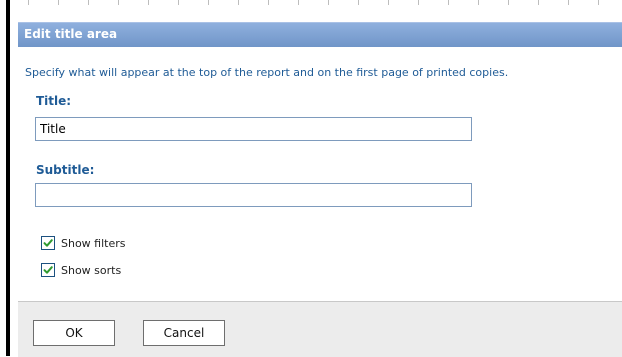 This screenshot has width=622, height=357. I want to click on show-filters-option: Show filters, so click(83, 243).